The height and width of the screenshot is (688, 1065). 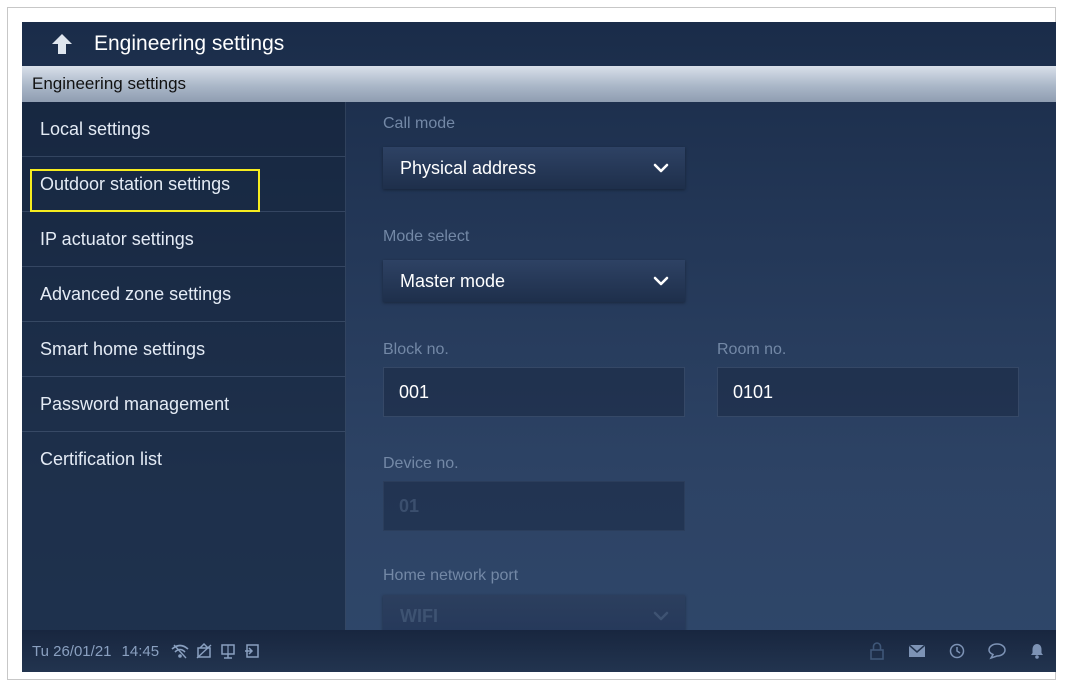 What do you see at coordinates (534, 281) in the screenshot?
I see `mode-select-dropdown: Master mode` at bounding box center [534, 281].